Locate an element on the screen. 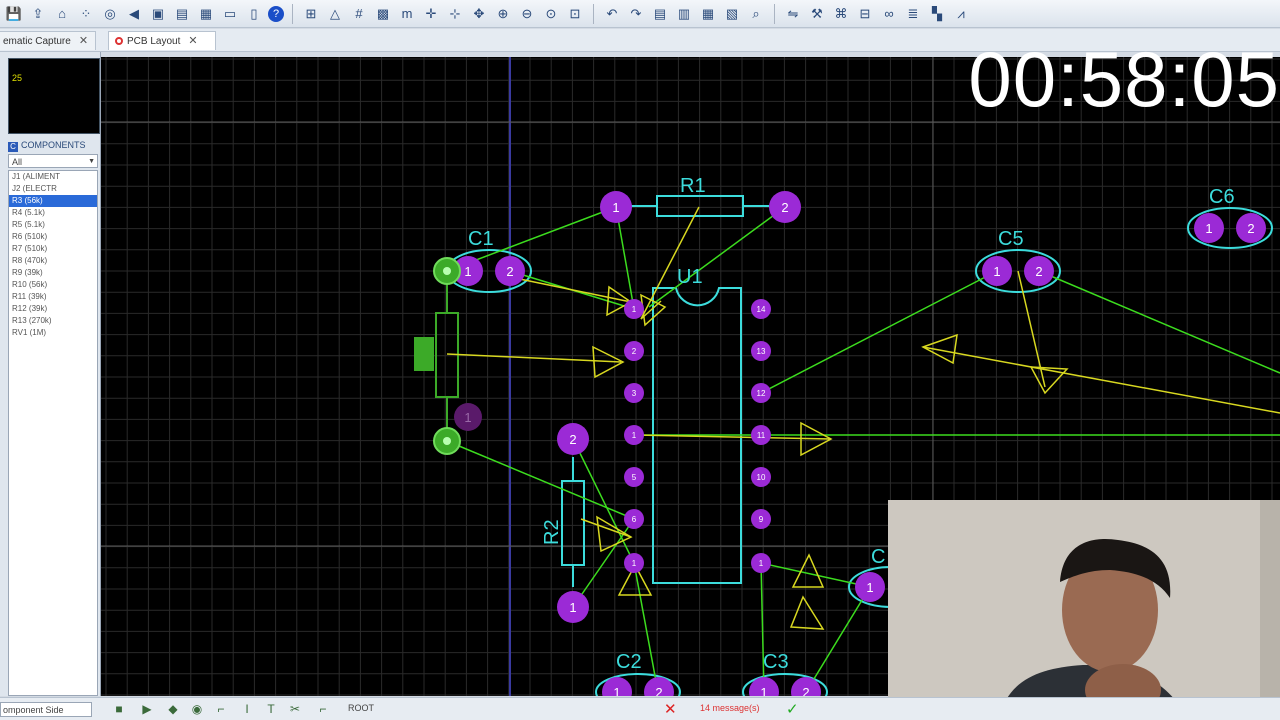 Image resolution: width=1280 pixels, height=720 pixels. component-list-item: R13 (270k) is located at coordinates (53, 321).